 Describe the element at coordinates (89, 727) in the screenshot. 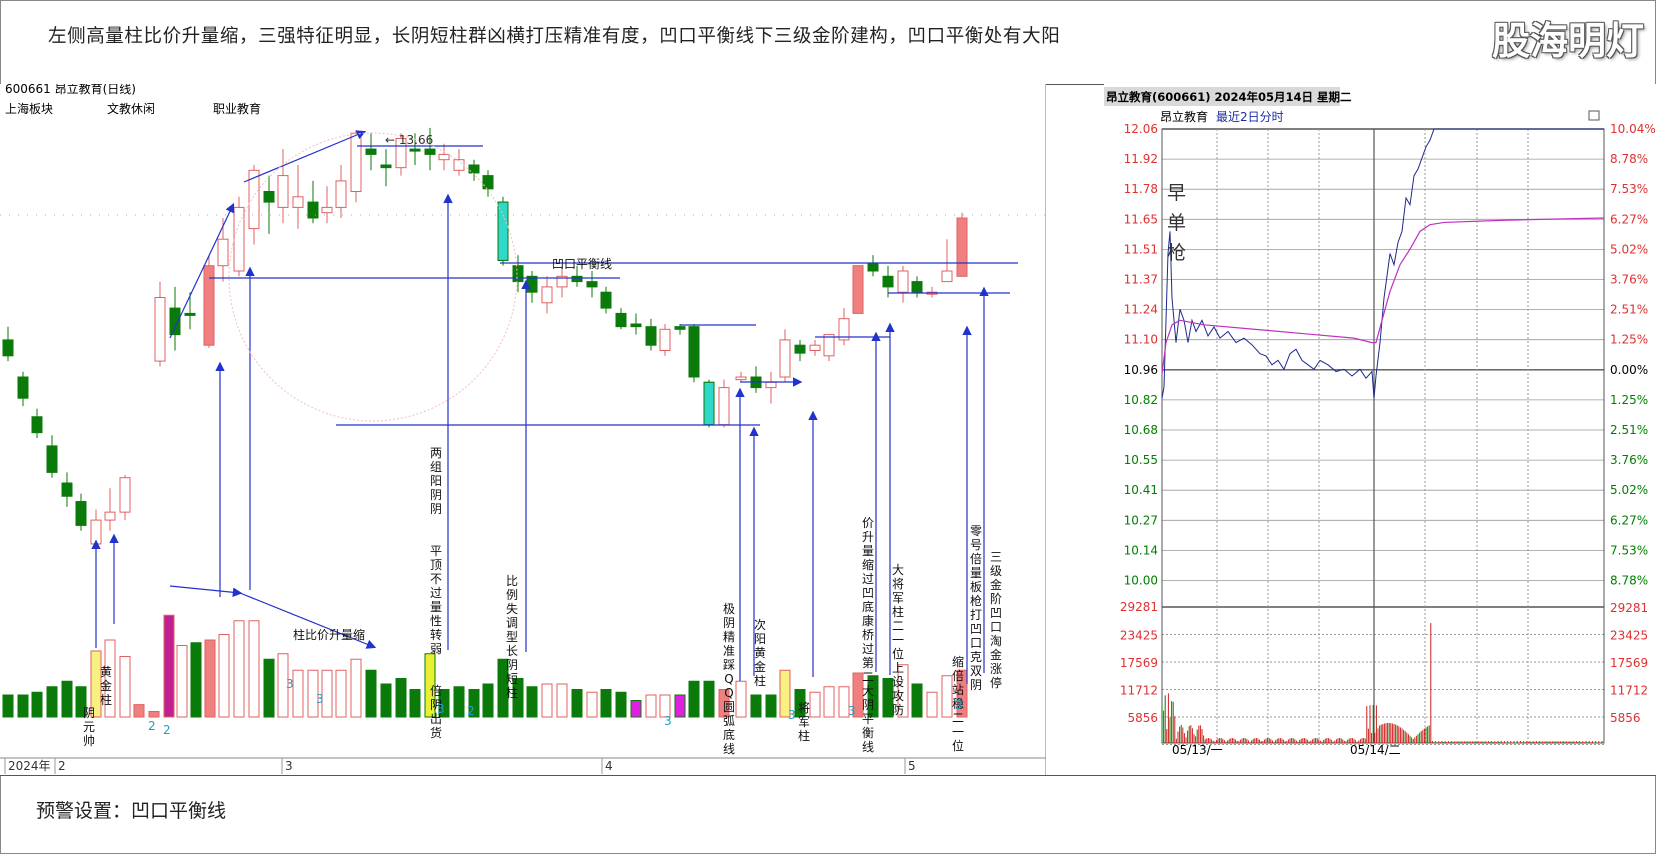

I see `annotation-yin-yuan-shuai: 阴元帅` at that location.